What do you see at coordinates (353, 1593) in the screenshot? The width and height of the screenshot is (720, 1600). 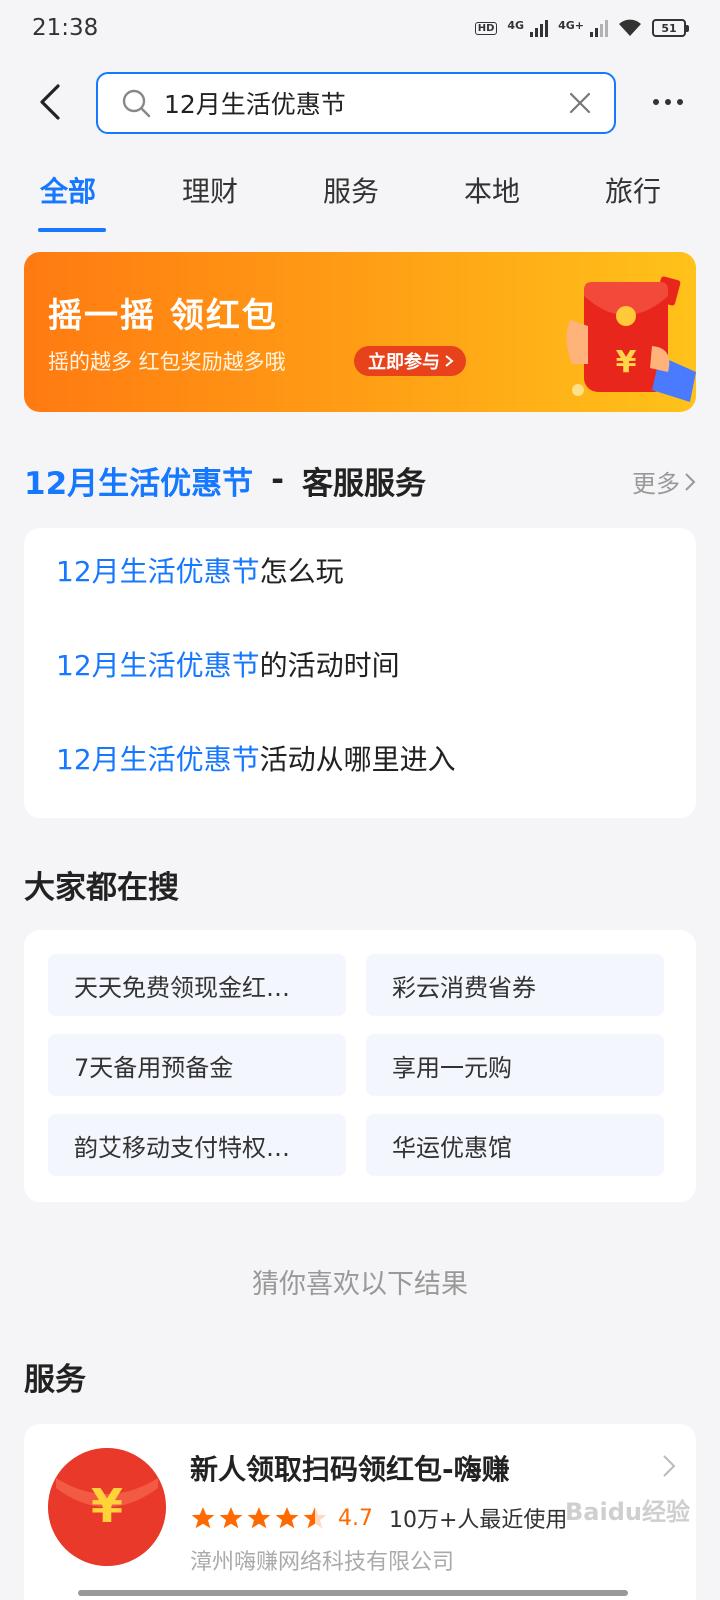 I see `home-indicator` at bounding box center [353, 1593].